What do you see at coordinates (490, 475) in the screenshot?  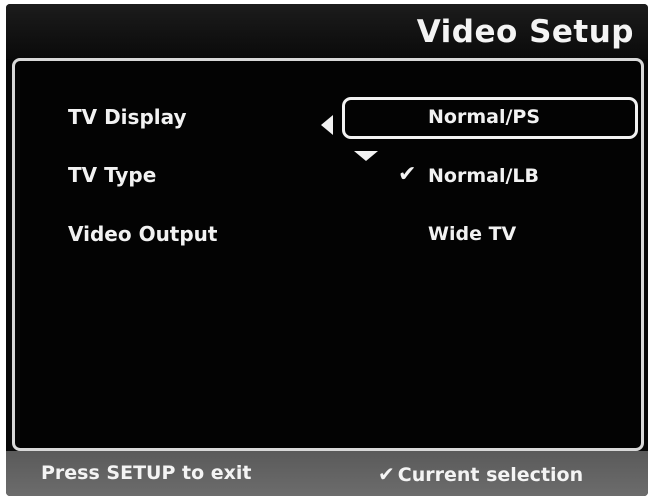 I see `legend-label: Current selection` at bounding box center [490, 475].